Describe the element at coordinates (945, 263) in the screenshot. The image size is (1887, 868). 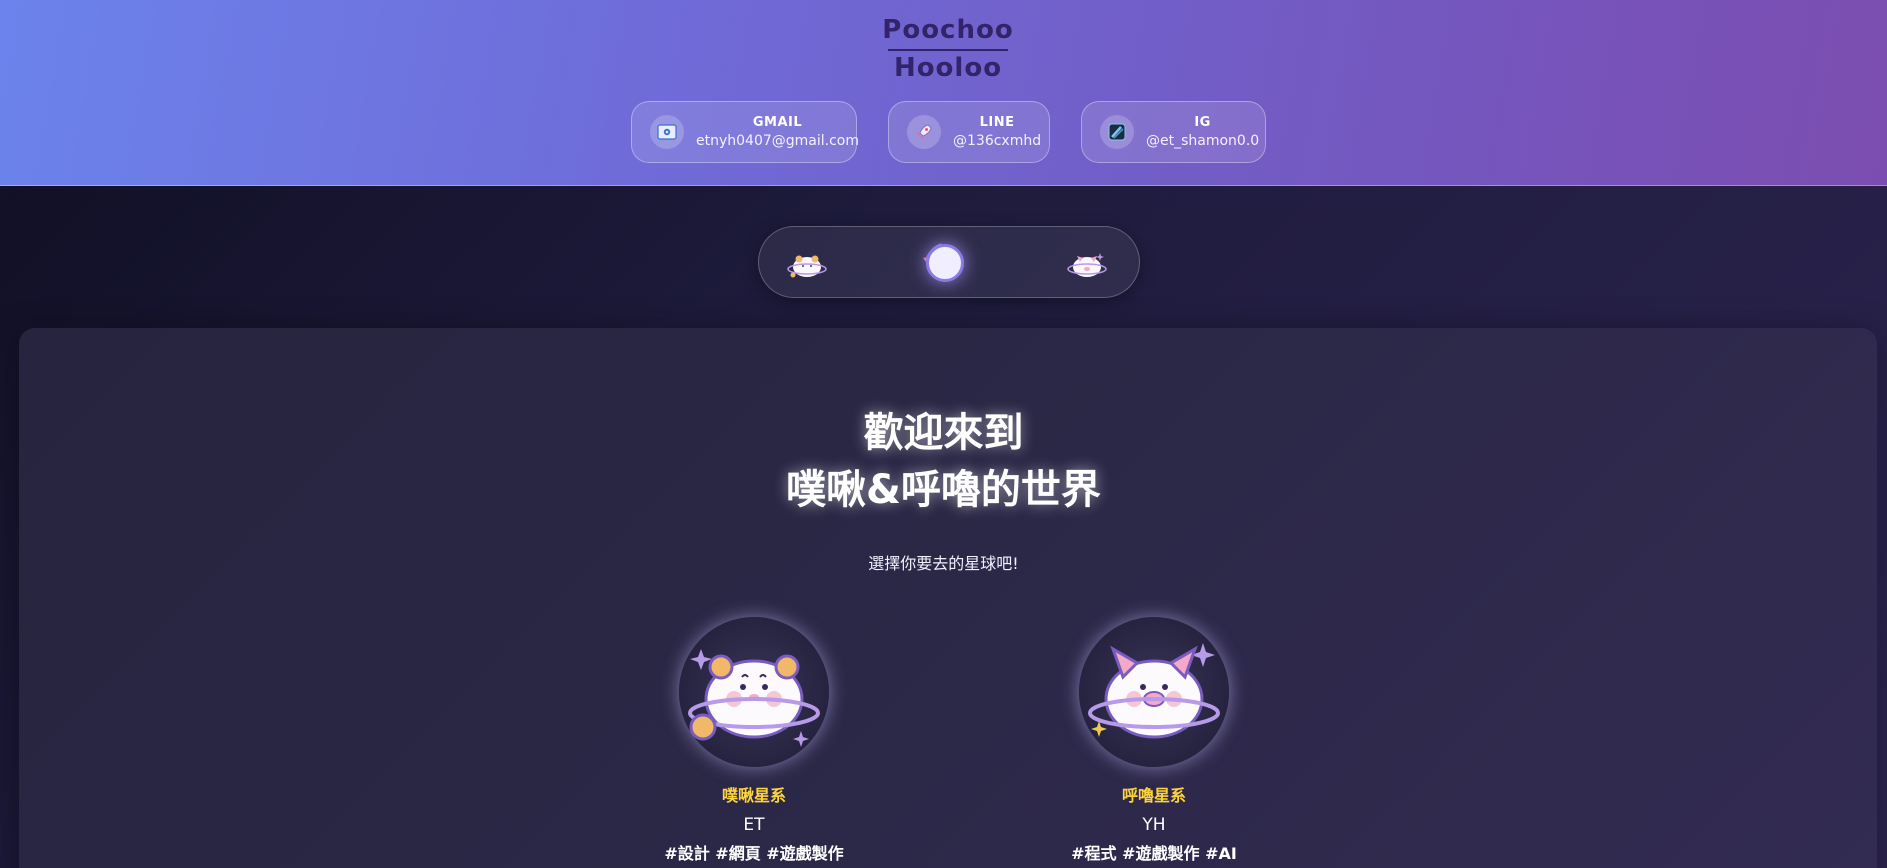
I see `active-selector-indicator` at that location.